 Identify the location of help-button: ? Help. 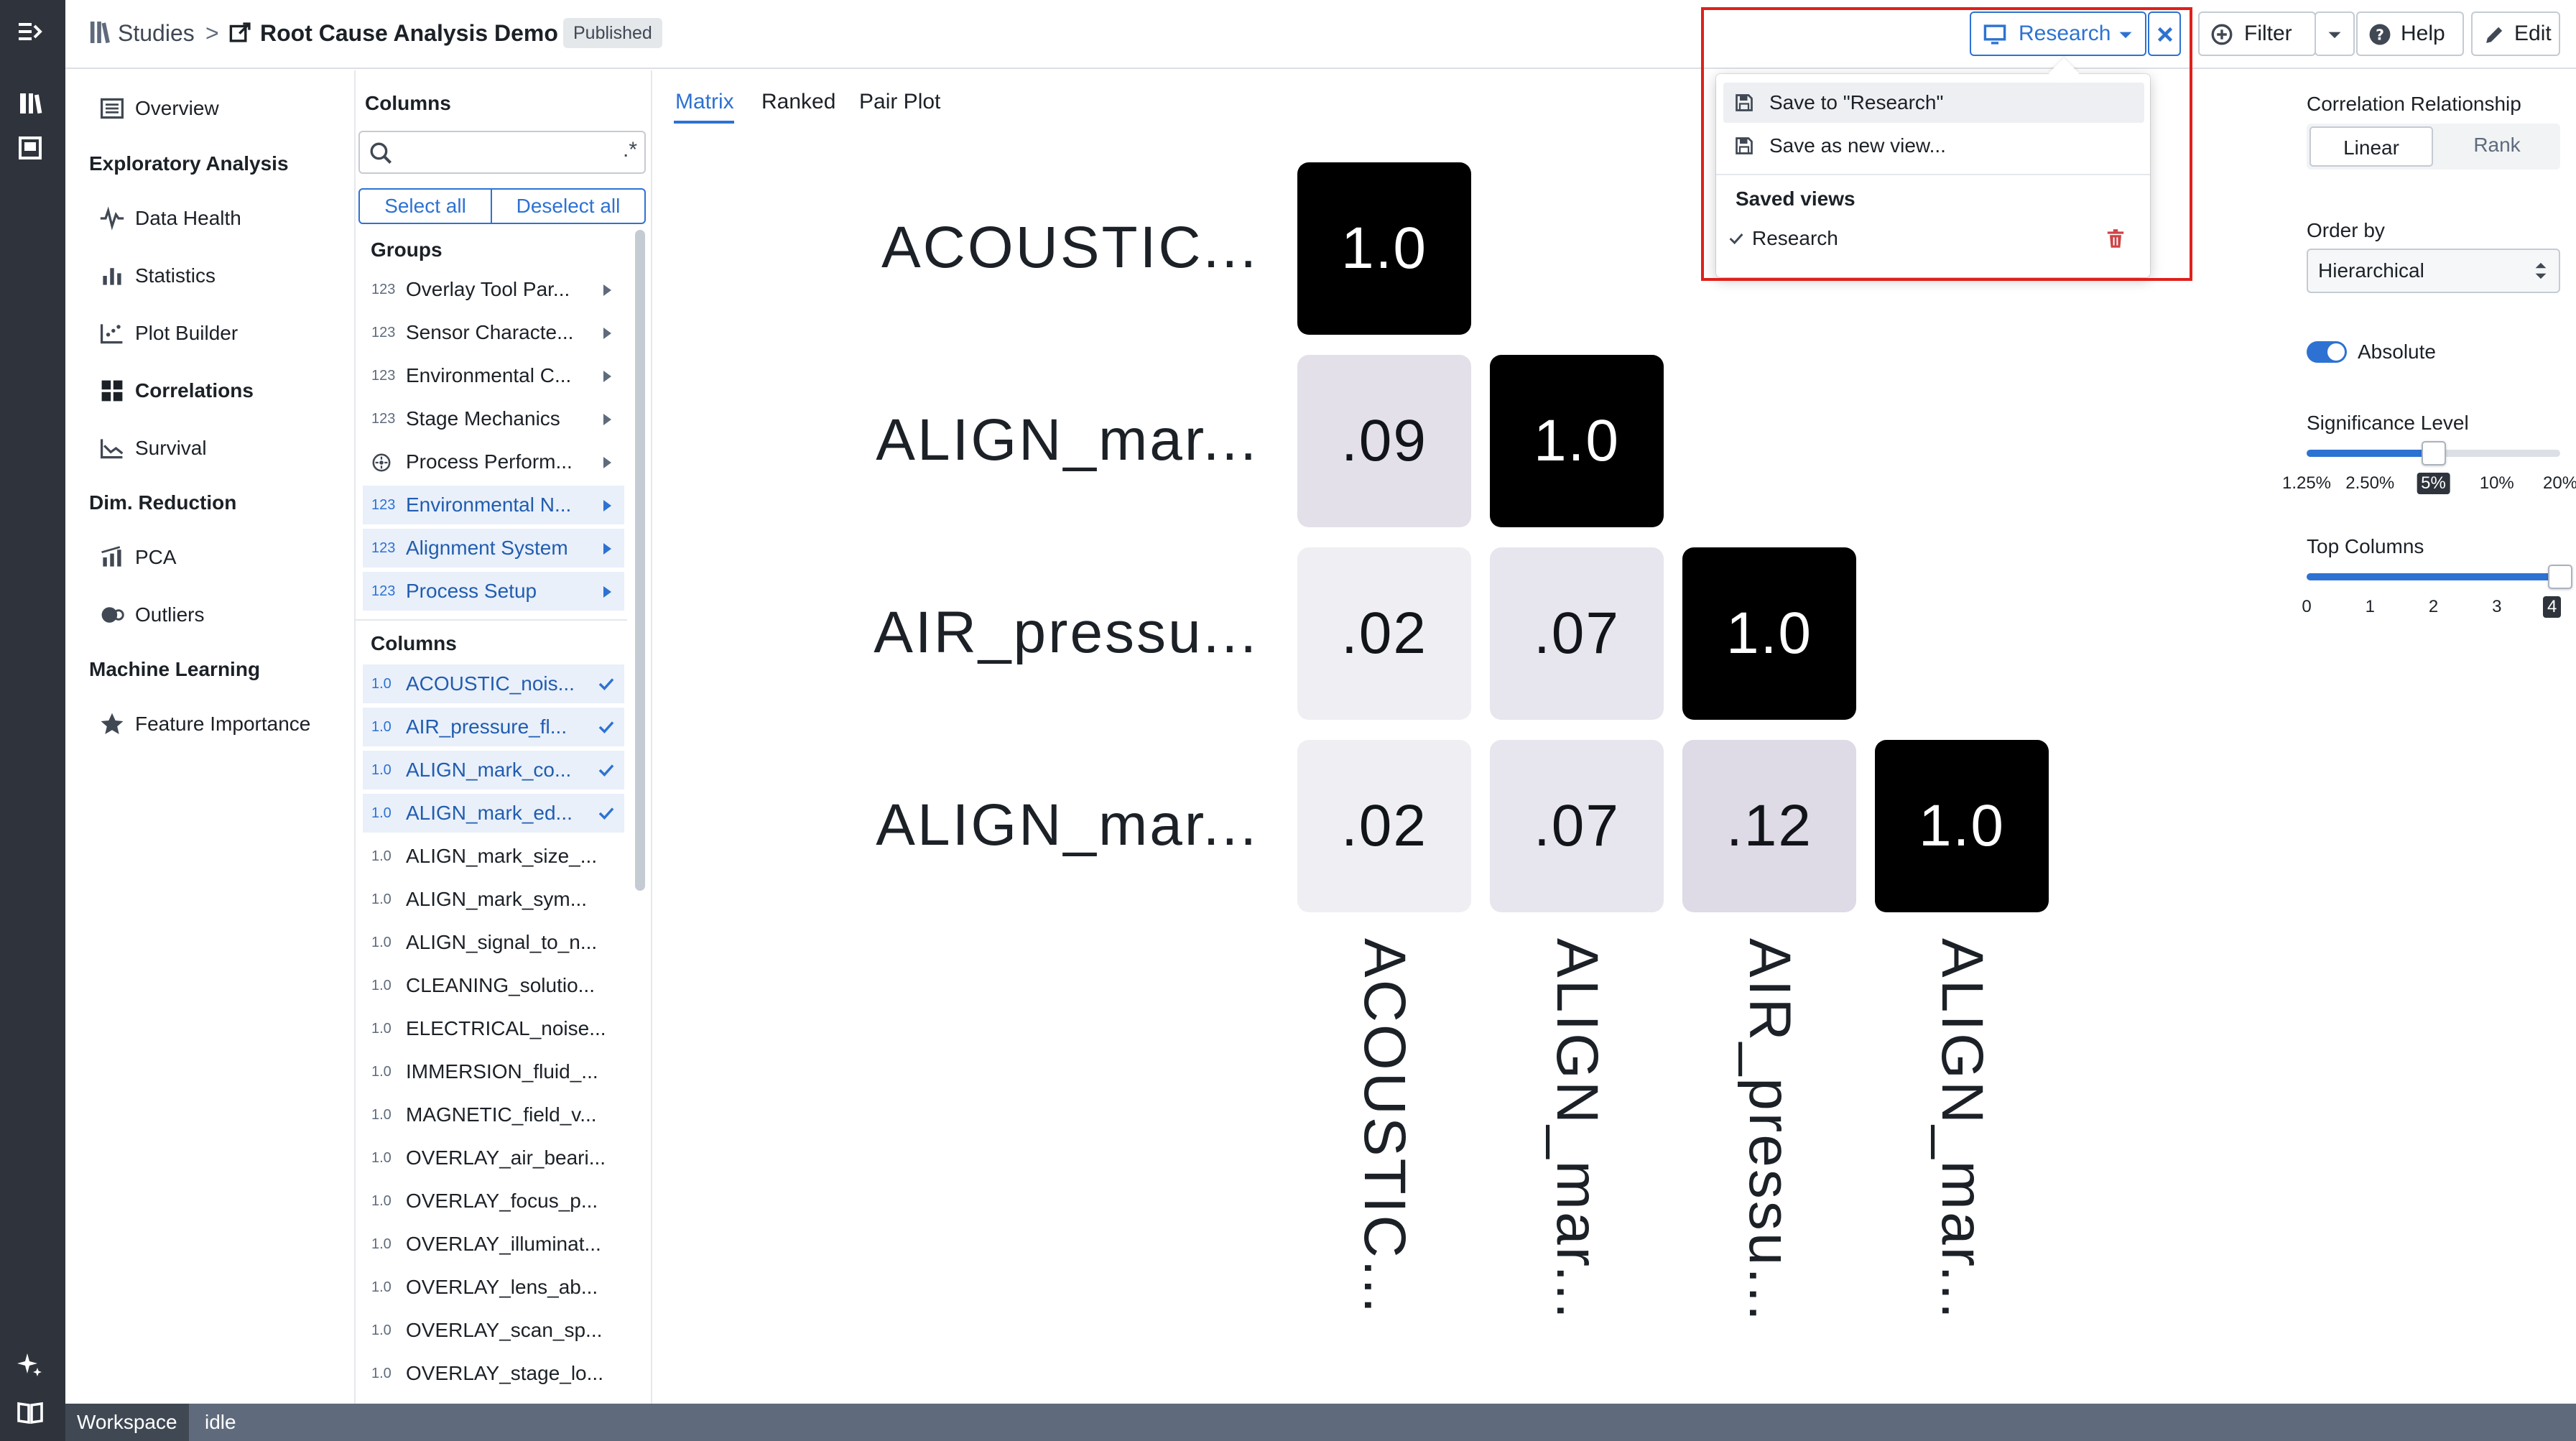
(2410, 33).